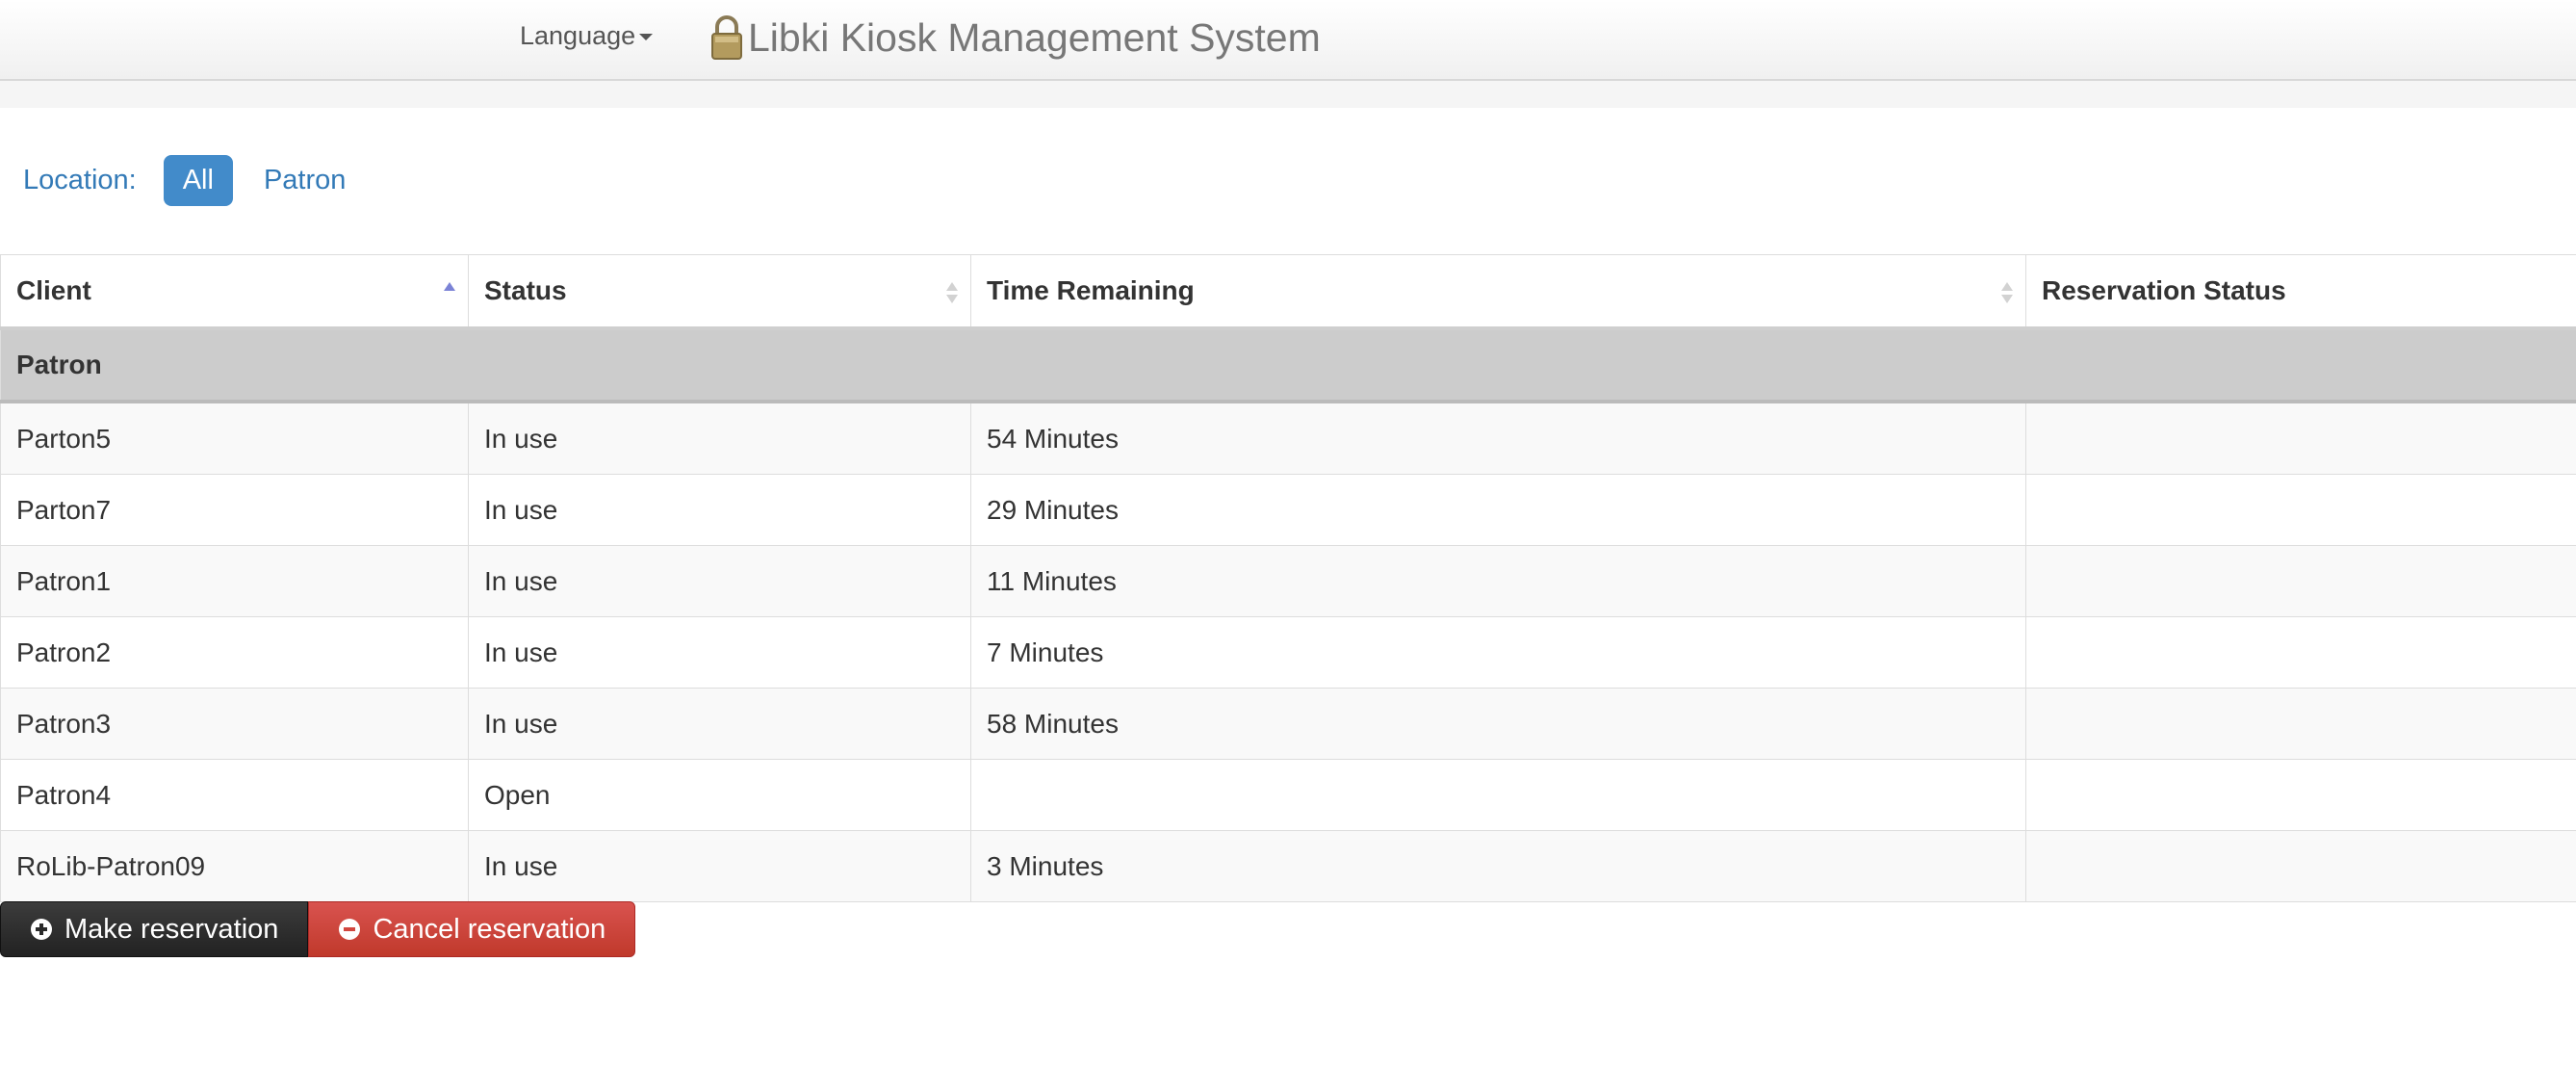 The width and height of the screenshot is (2576, 1092). I want to click on column-header-status: Status, so click(720, 292).